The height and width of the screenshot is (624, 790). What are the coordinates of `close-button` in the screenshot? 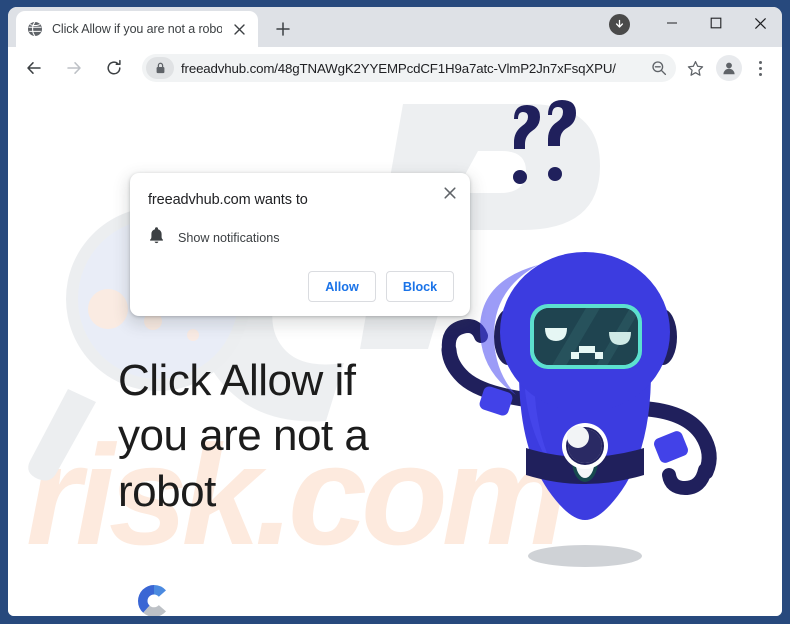 It's located at (760, 23).